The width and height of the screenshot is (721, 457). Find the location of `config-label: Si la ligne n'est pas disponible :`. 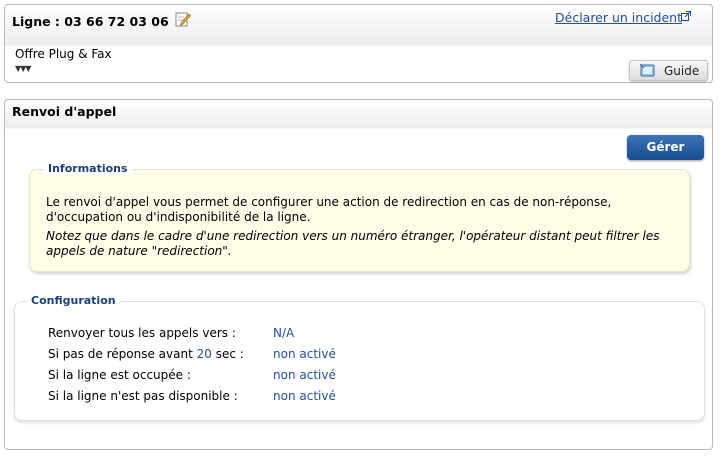

config-label: Si la ligne n'est pas disponible : is located at coordinates (143, 396).